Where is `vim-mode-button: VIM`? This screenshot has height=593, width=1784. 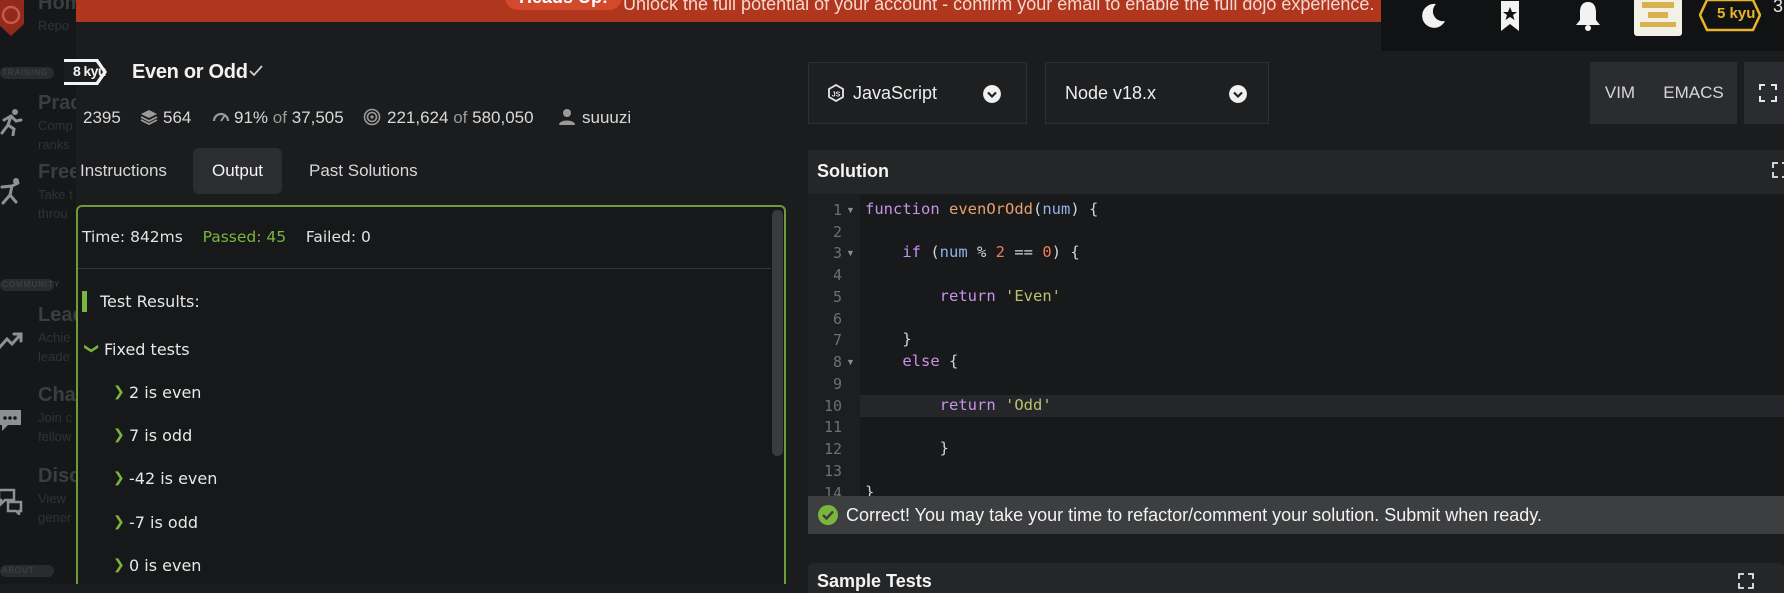 vim-mode-button: VIM is located at coordinates (1620, 93).